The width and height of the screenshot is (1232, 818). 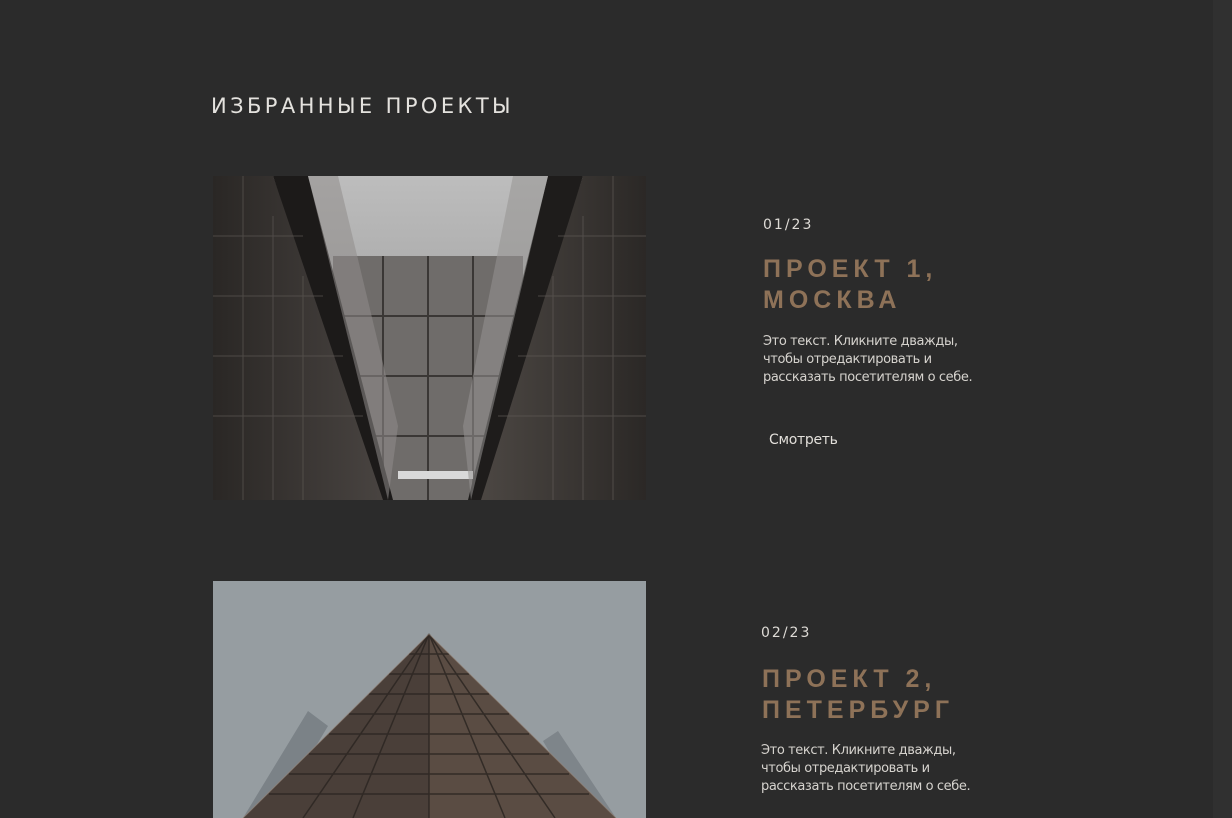 I want to click on section-title: ИЗБРАННЫЕ ПРОЕКТЫ, so click(x=362, y=106).